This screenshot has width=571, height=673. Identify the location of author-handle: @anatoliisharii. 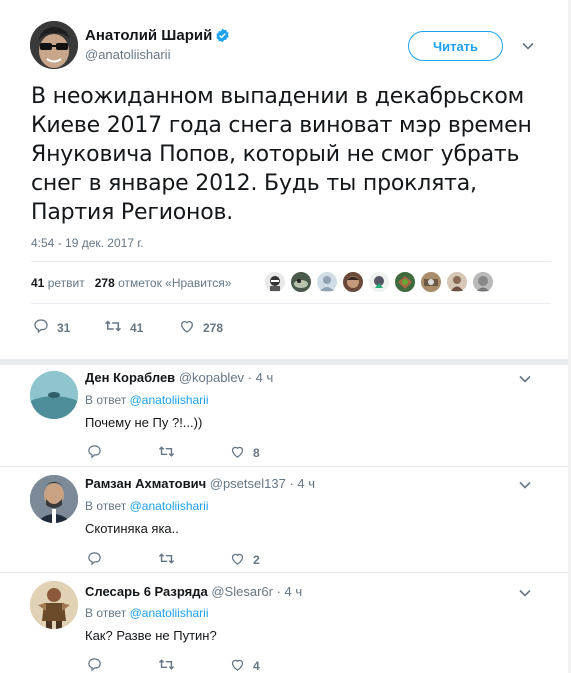
(127, 54).